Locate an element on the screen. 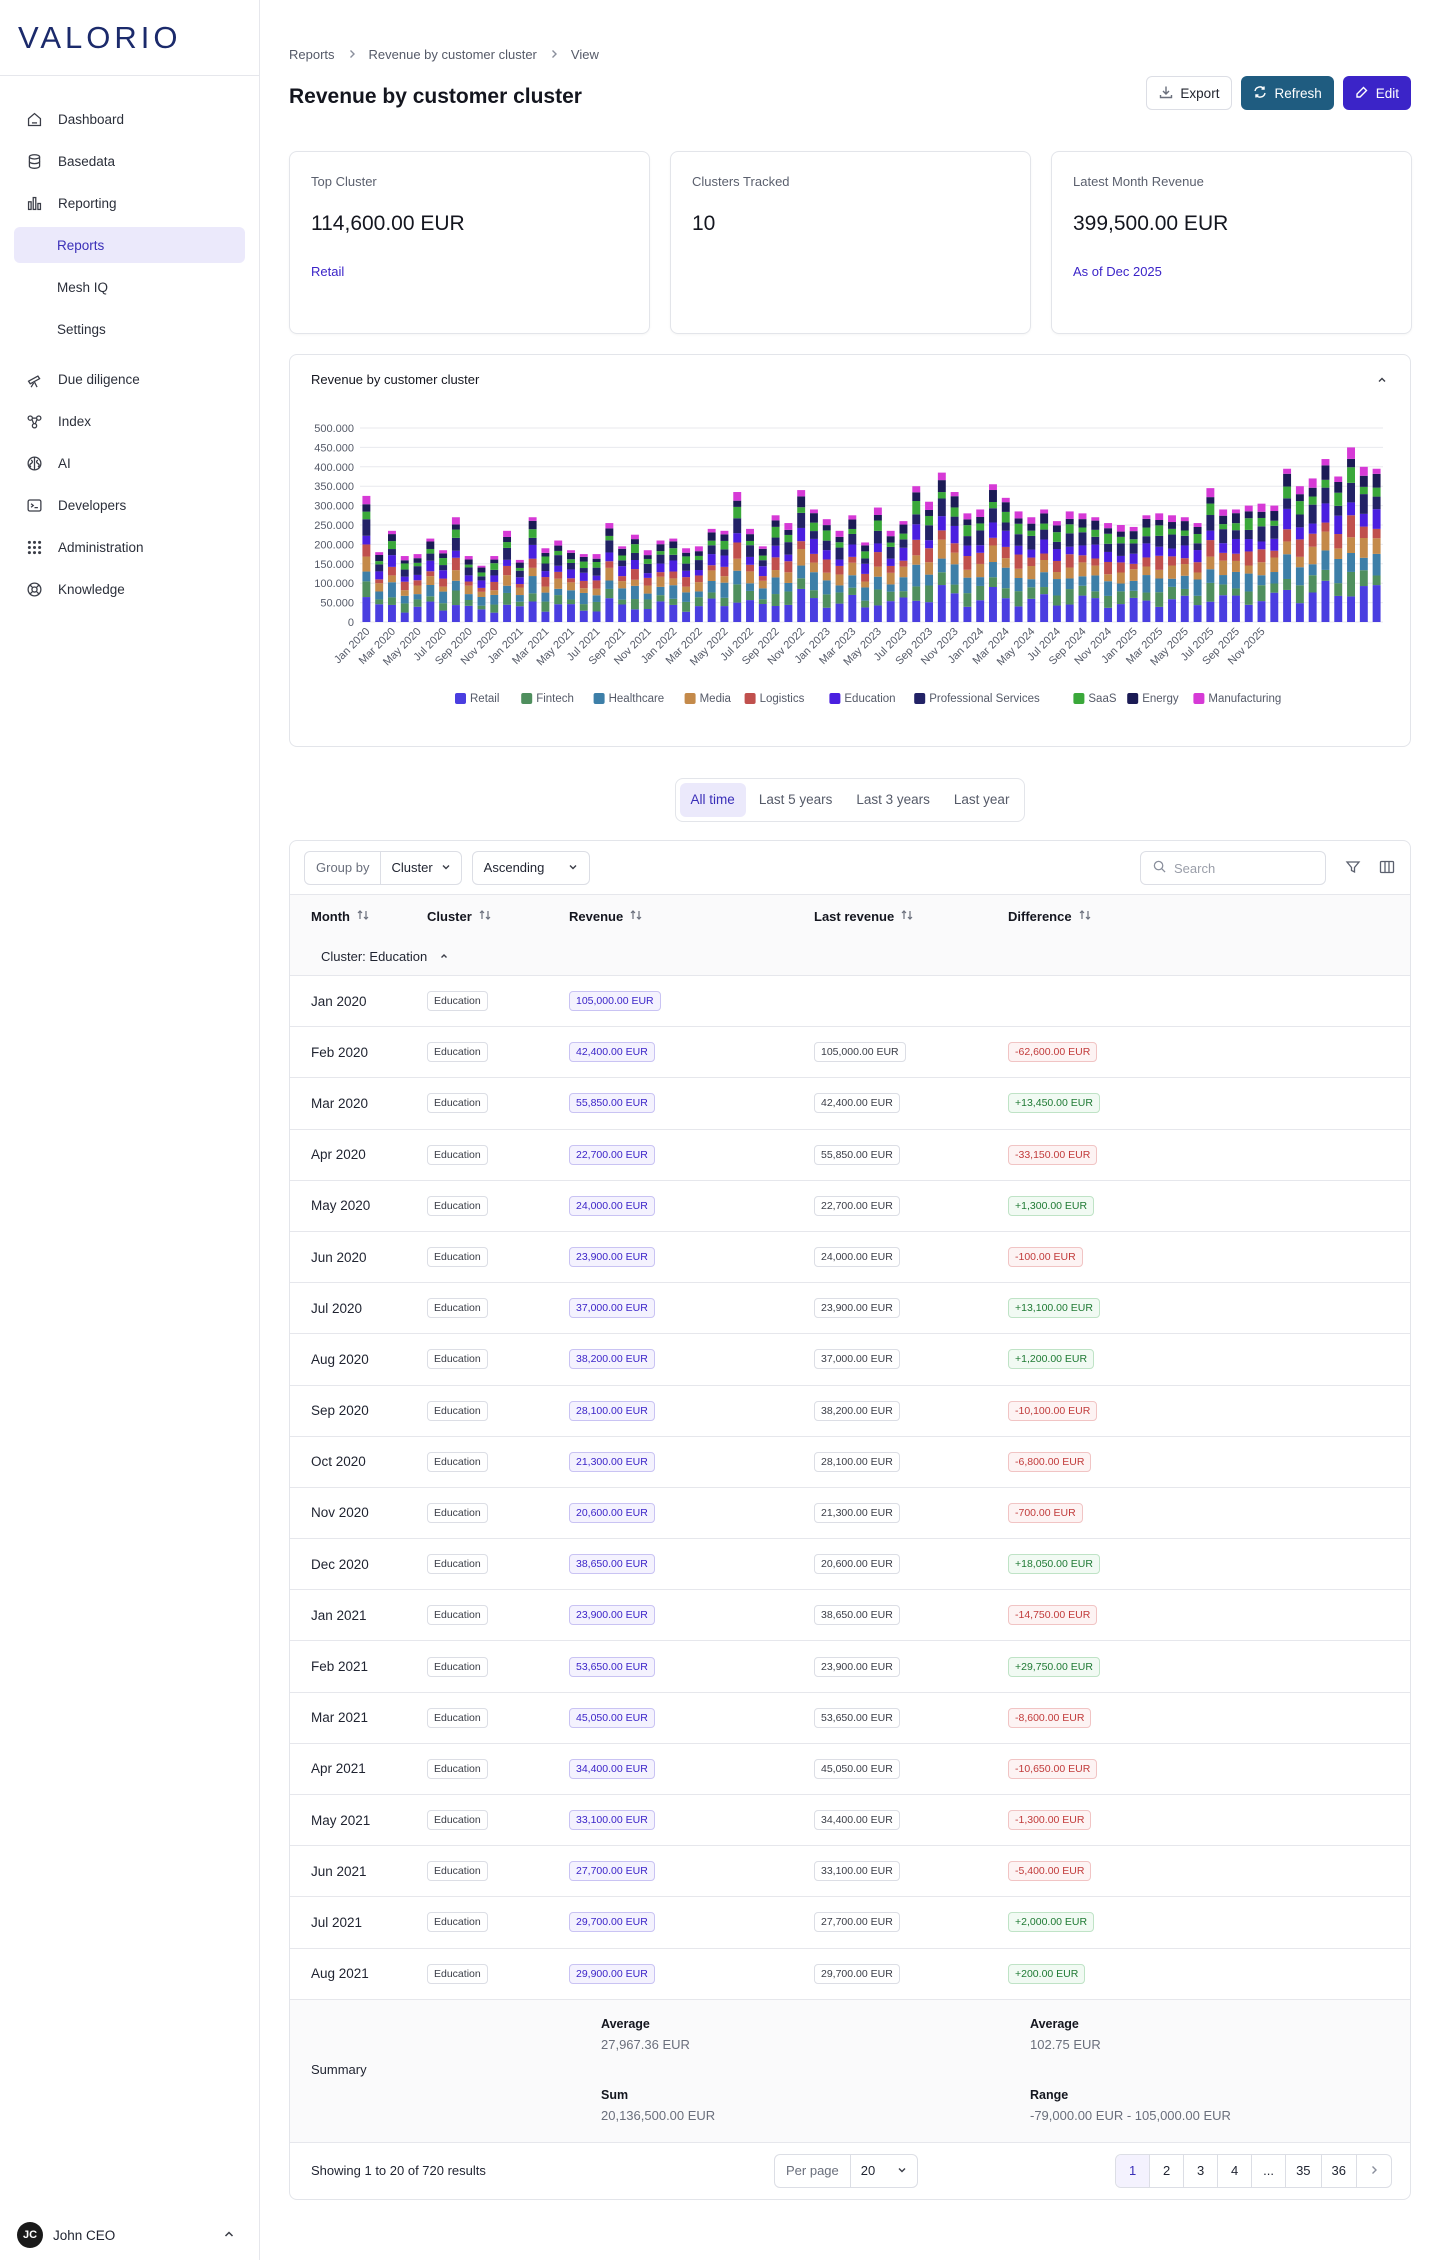  search-input: Search is located at coordinates (1233, 868).